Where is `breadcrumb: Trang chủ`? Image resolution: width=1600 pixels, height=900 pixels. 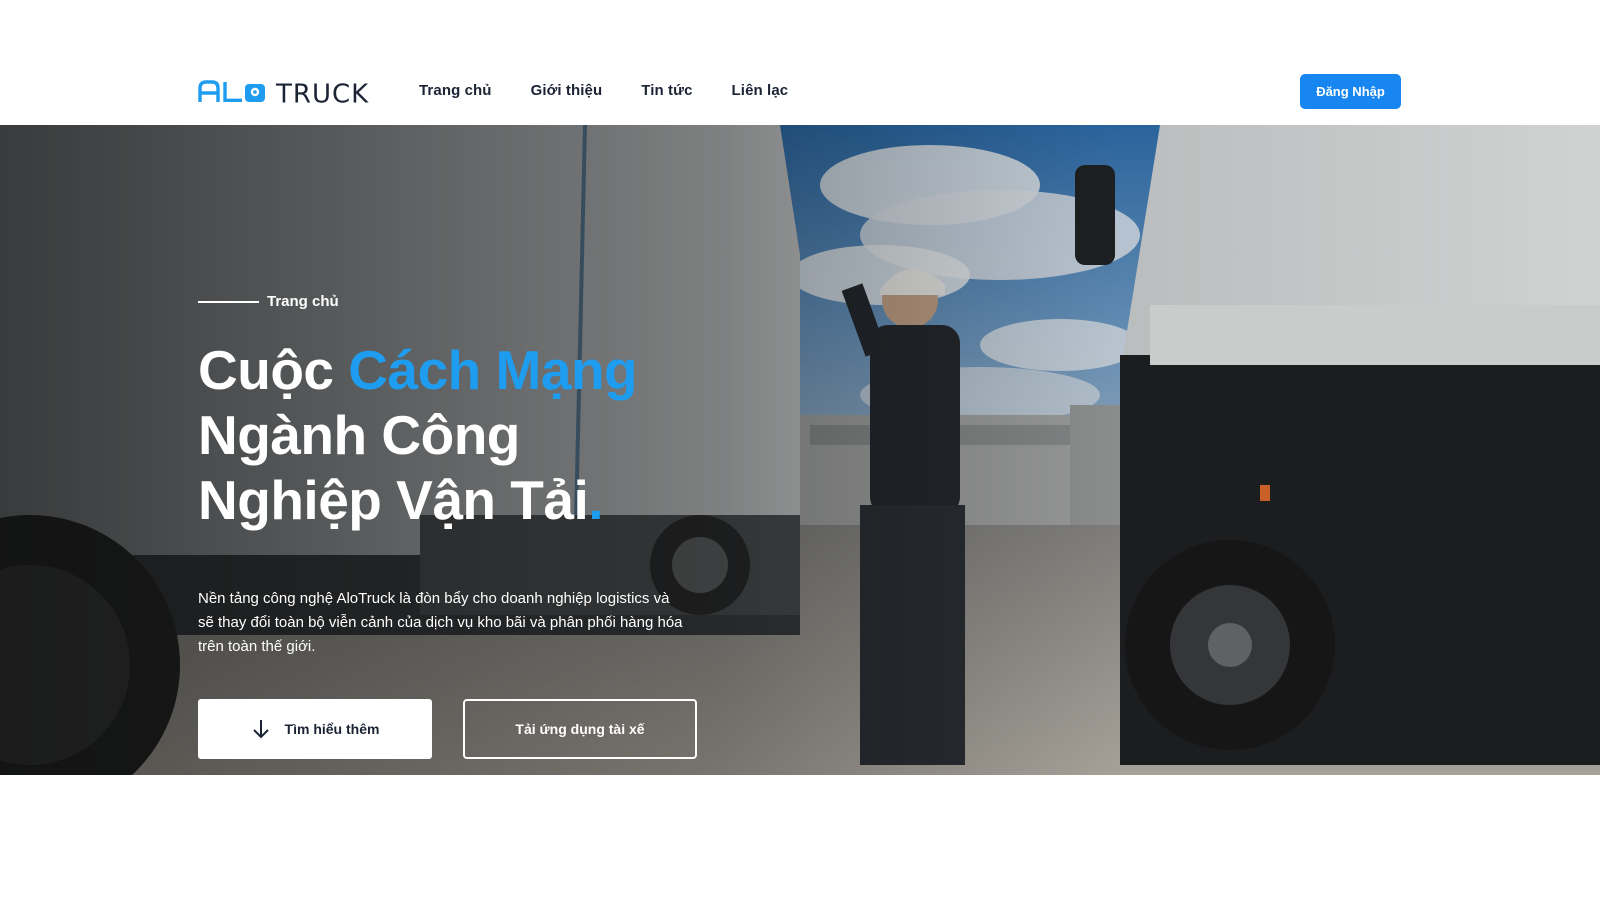 breadcrumb: Trang chủ is located at coordinates (268, 301).